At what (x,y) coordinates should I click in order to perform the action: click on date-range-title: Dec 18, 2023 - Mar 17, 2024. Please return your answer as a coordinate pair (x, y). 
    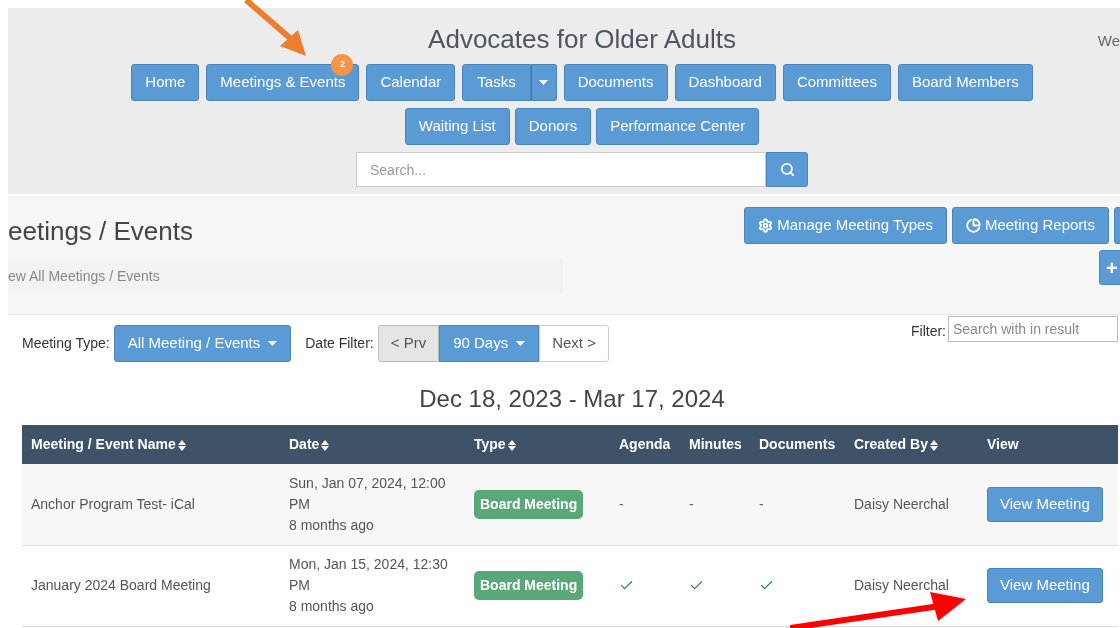
    Looking at the image, I should click on (572, 399).